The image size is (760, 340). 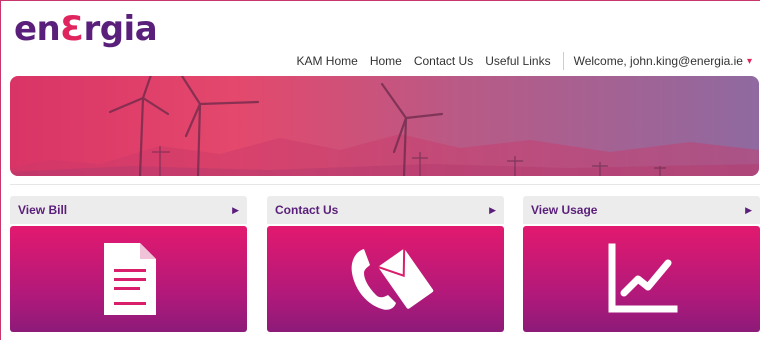 I want to click on nav-divider, so click(x=563, y=61).